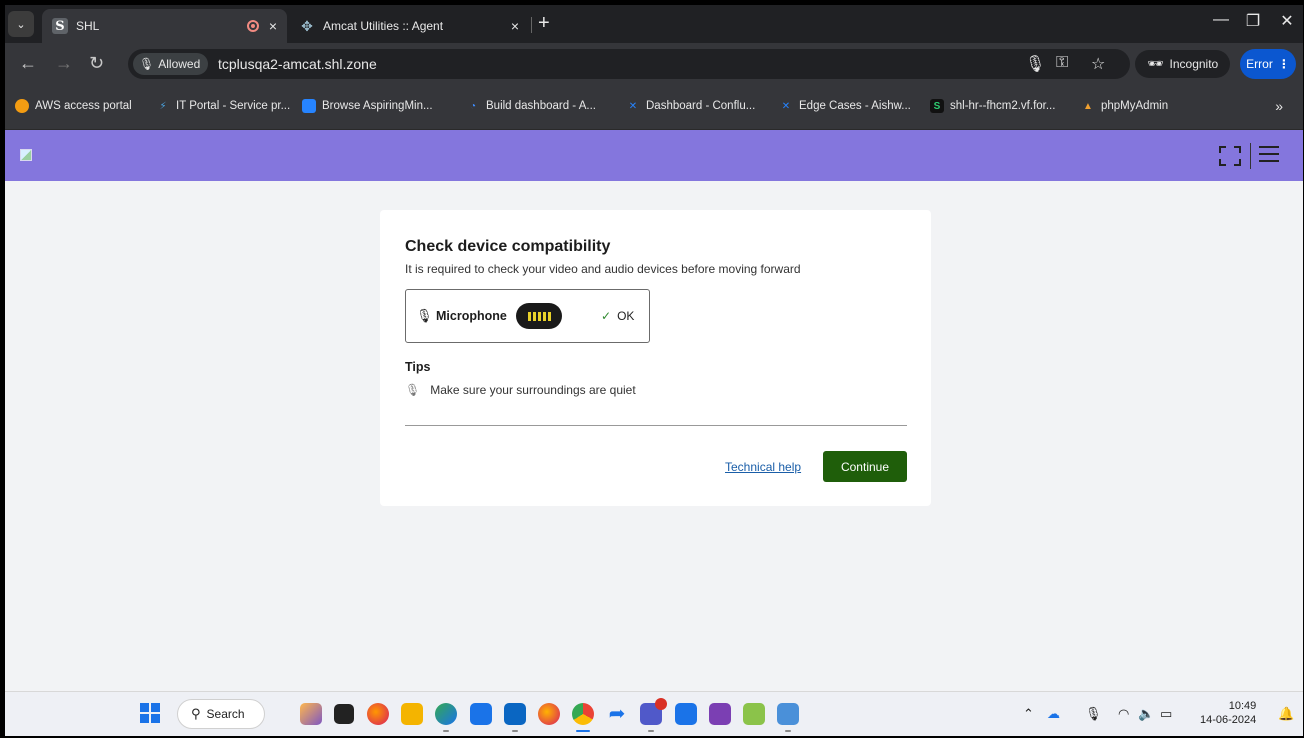 This screenshot has width=1304, height=738. I want to click on check-icon: ✓, so click(606, 316).